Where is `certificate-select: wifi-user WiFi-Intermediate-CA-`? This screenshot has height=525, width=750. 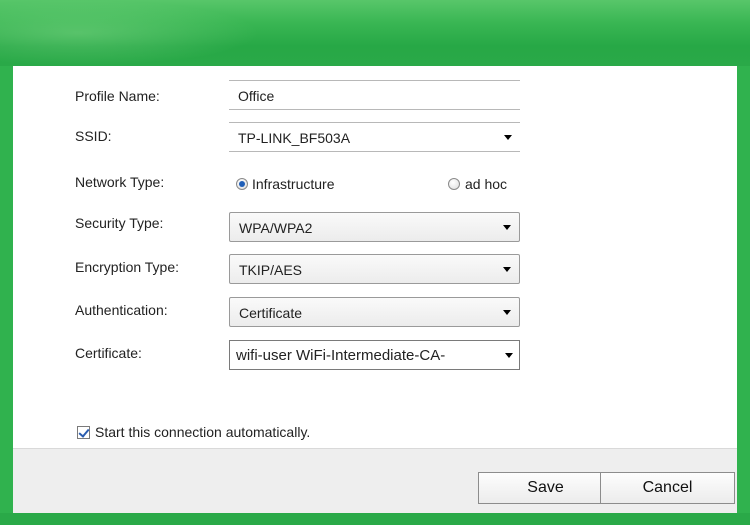
certificate-select: wifi-user WiFi-Intermediate-CA- is located at coordinates (374, 355).